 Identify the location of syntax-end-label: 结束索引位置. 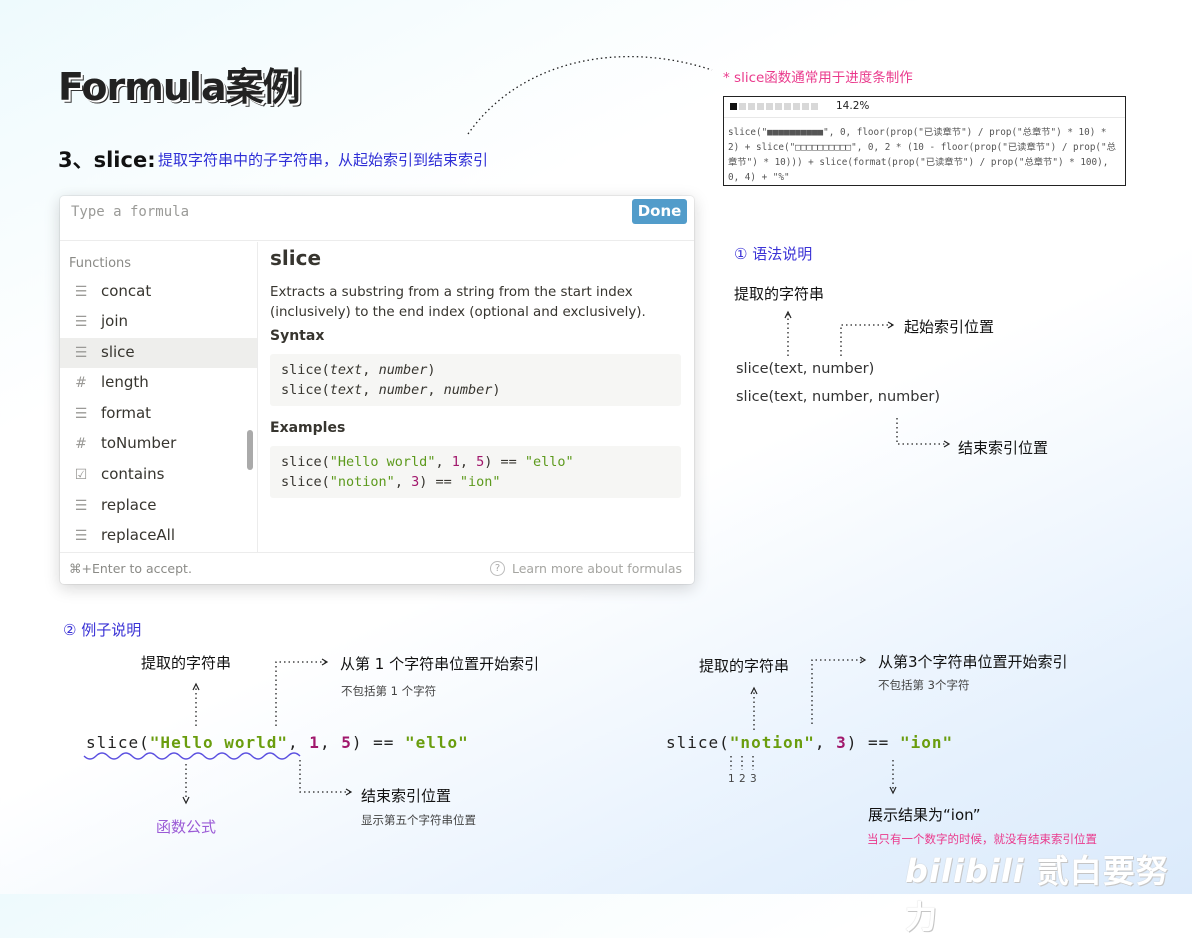
(1003, 448).